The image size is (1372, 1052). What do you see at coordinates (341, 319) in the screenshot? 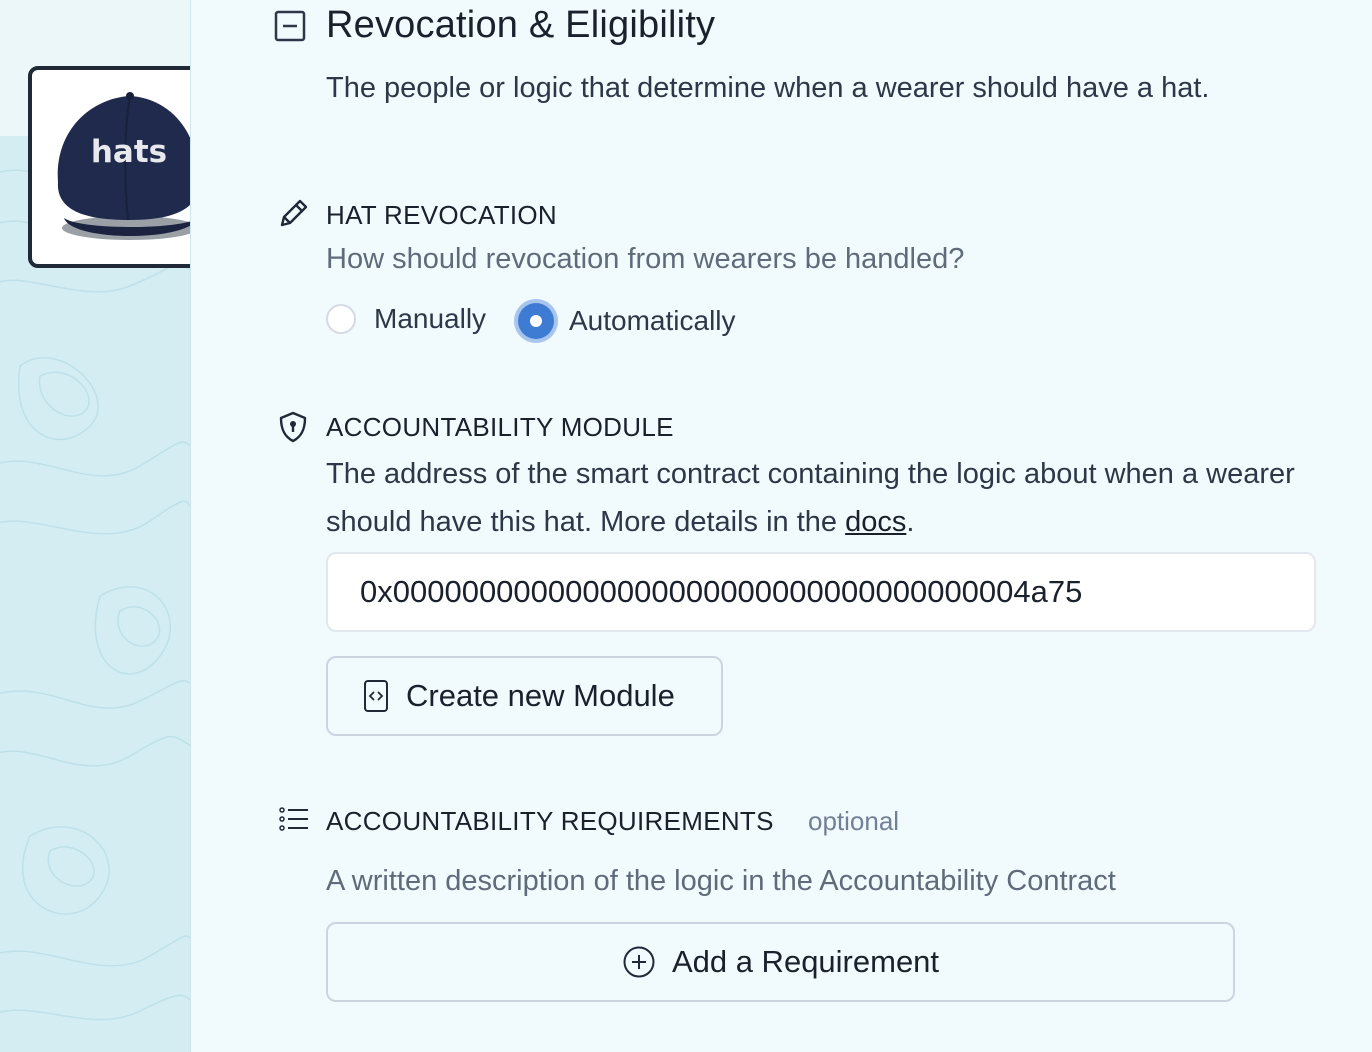
I see `radio-manually-circle` at bounding box center [341, 319].